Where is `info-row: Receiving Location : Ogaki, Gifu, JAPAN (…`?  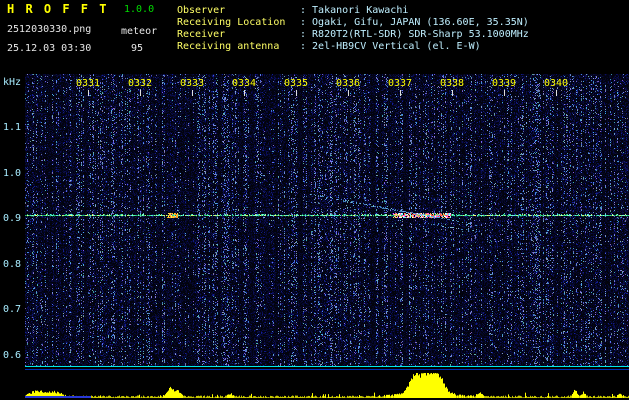 info-row: Receiving Location : Ogaki, Gifu, JAPAN (… is located at coordinates (353, 23).